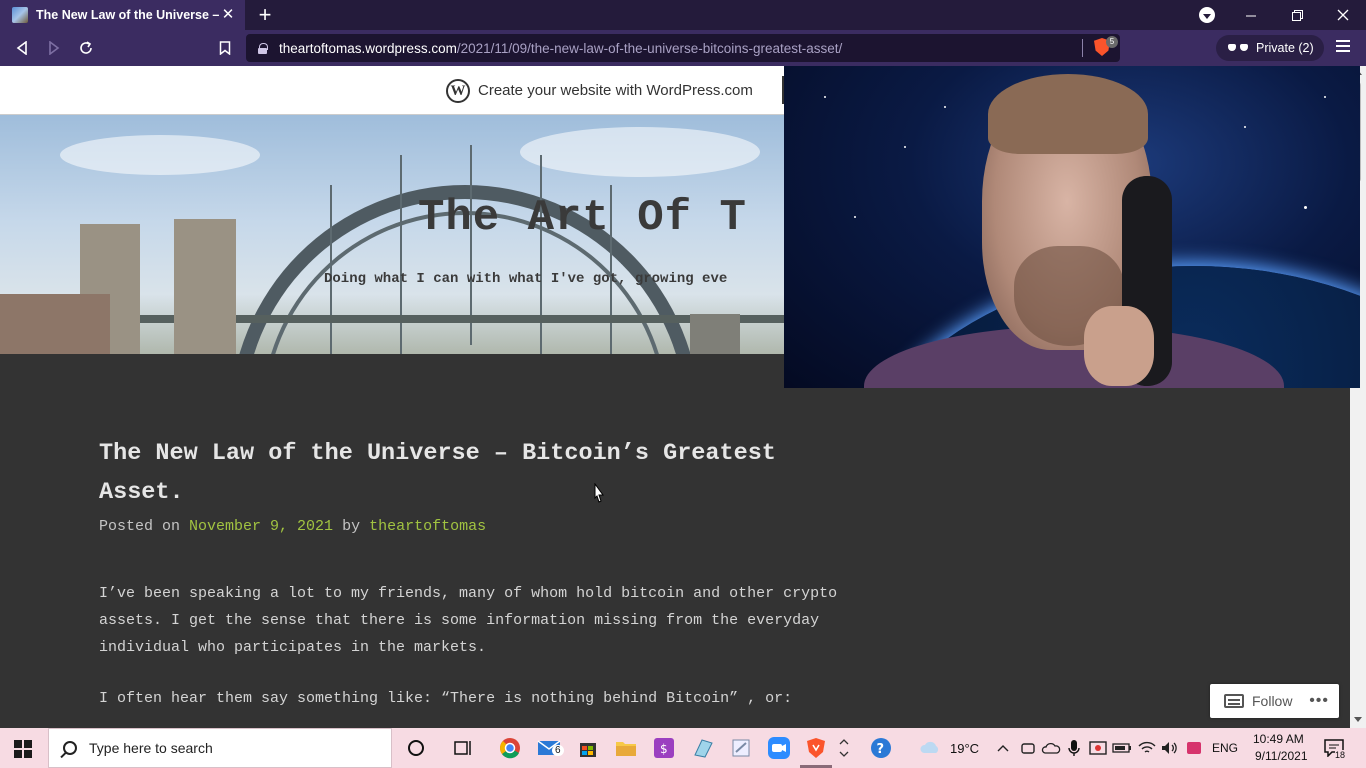  I want to click on back-button, so click(22, 48).